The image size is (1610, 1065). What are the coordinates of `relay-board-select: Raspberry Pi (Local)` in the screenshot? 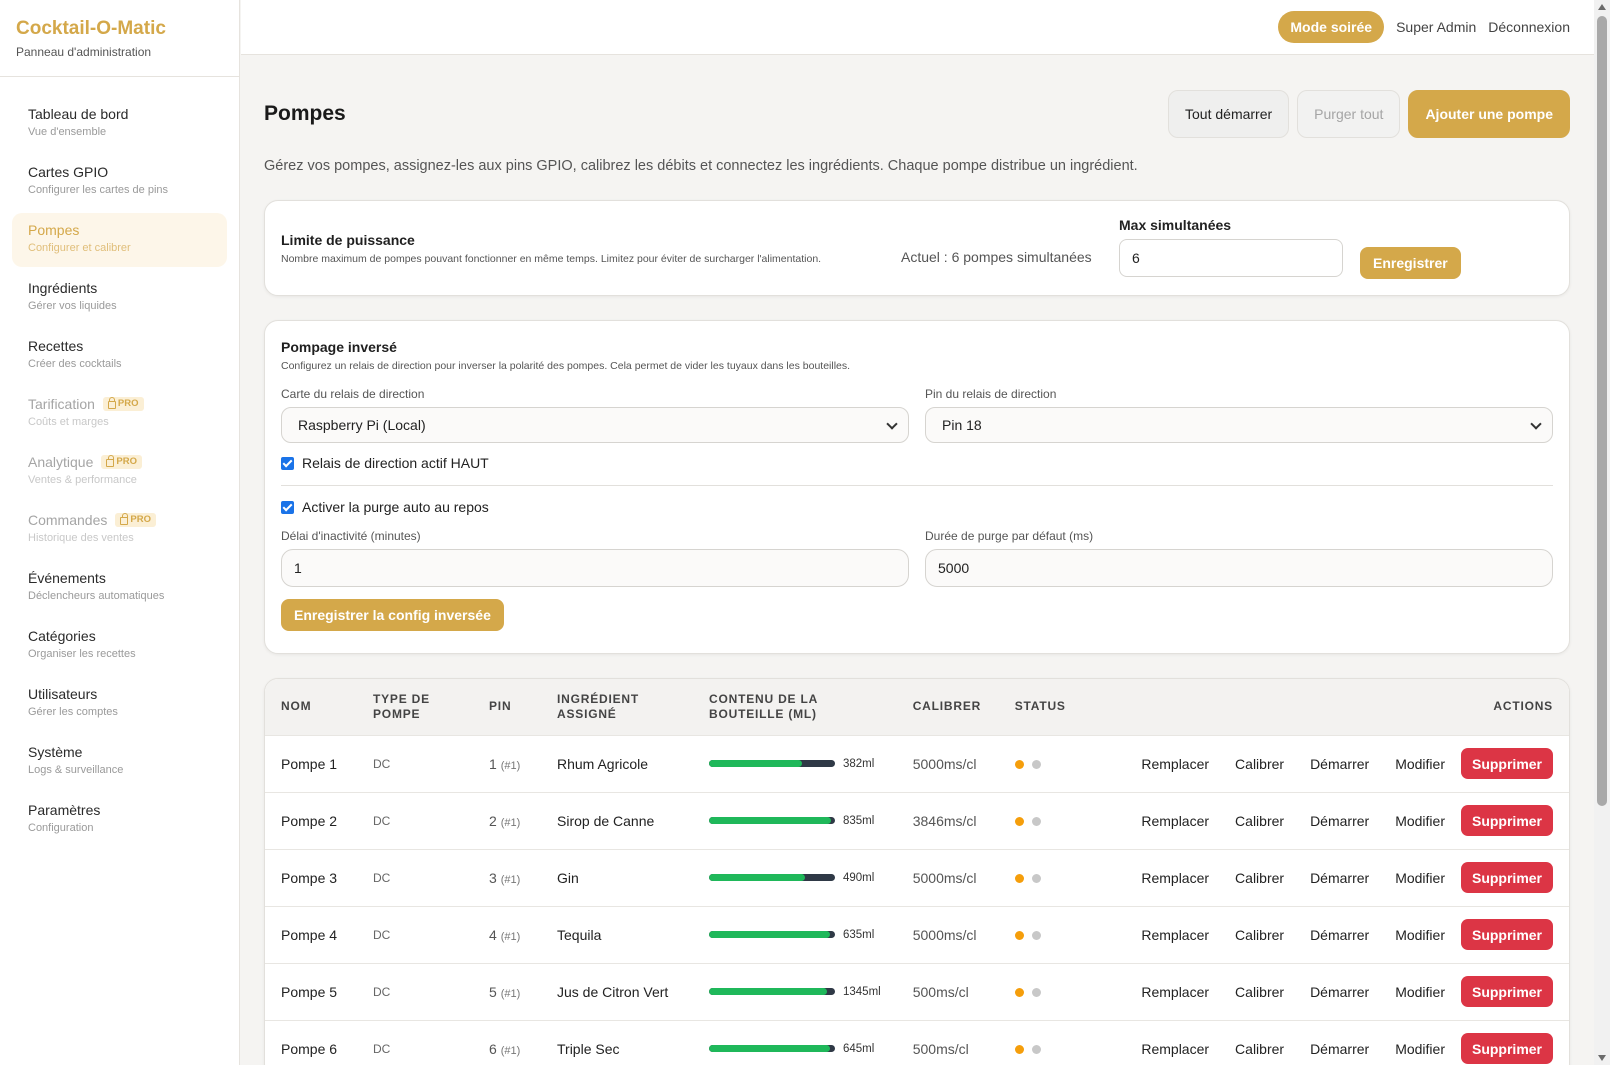 It's located at (595, 425).